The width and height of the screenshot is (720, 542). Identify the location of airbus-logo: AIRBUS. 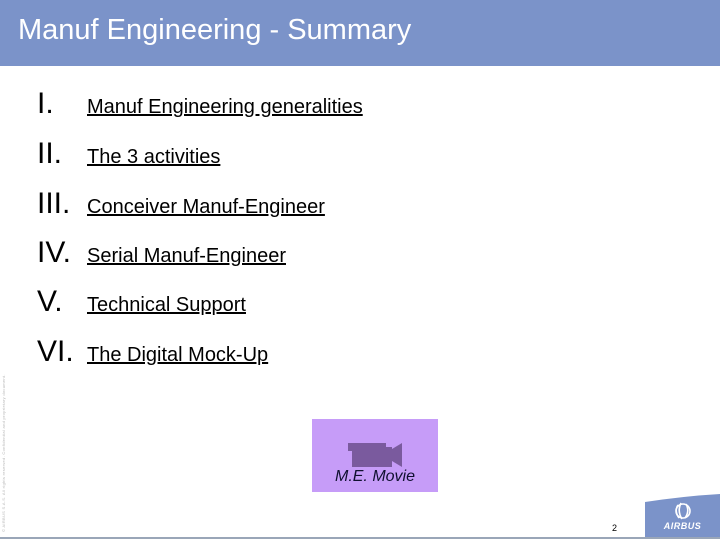
(682, 515).